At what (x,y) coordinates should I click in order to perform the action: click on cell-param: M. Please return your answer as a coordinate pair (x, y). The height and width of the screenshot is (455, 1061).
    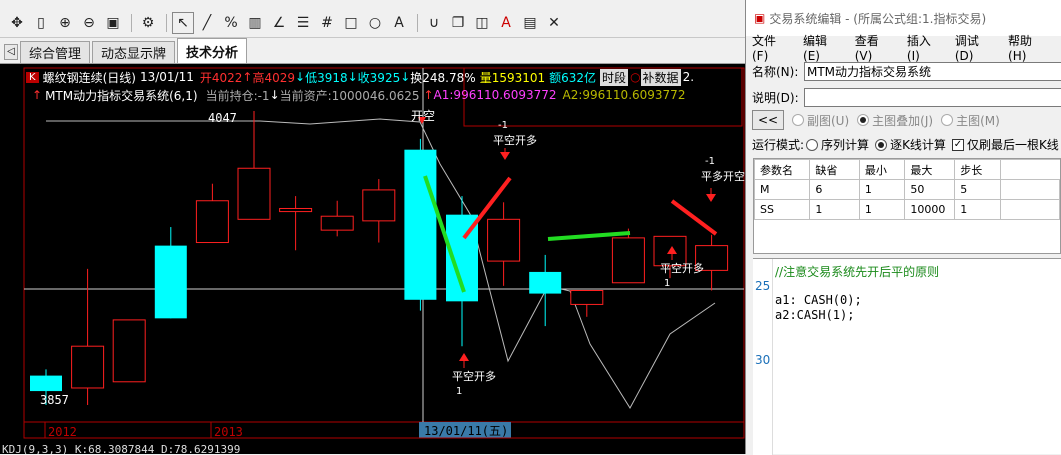
    Looking at the image, I should click on (782, 189).